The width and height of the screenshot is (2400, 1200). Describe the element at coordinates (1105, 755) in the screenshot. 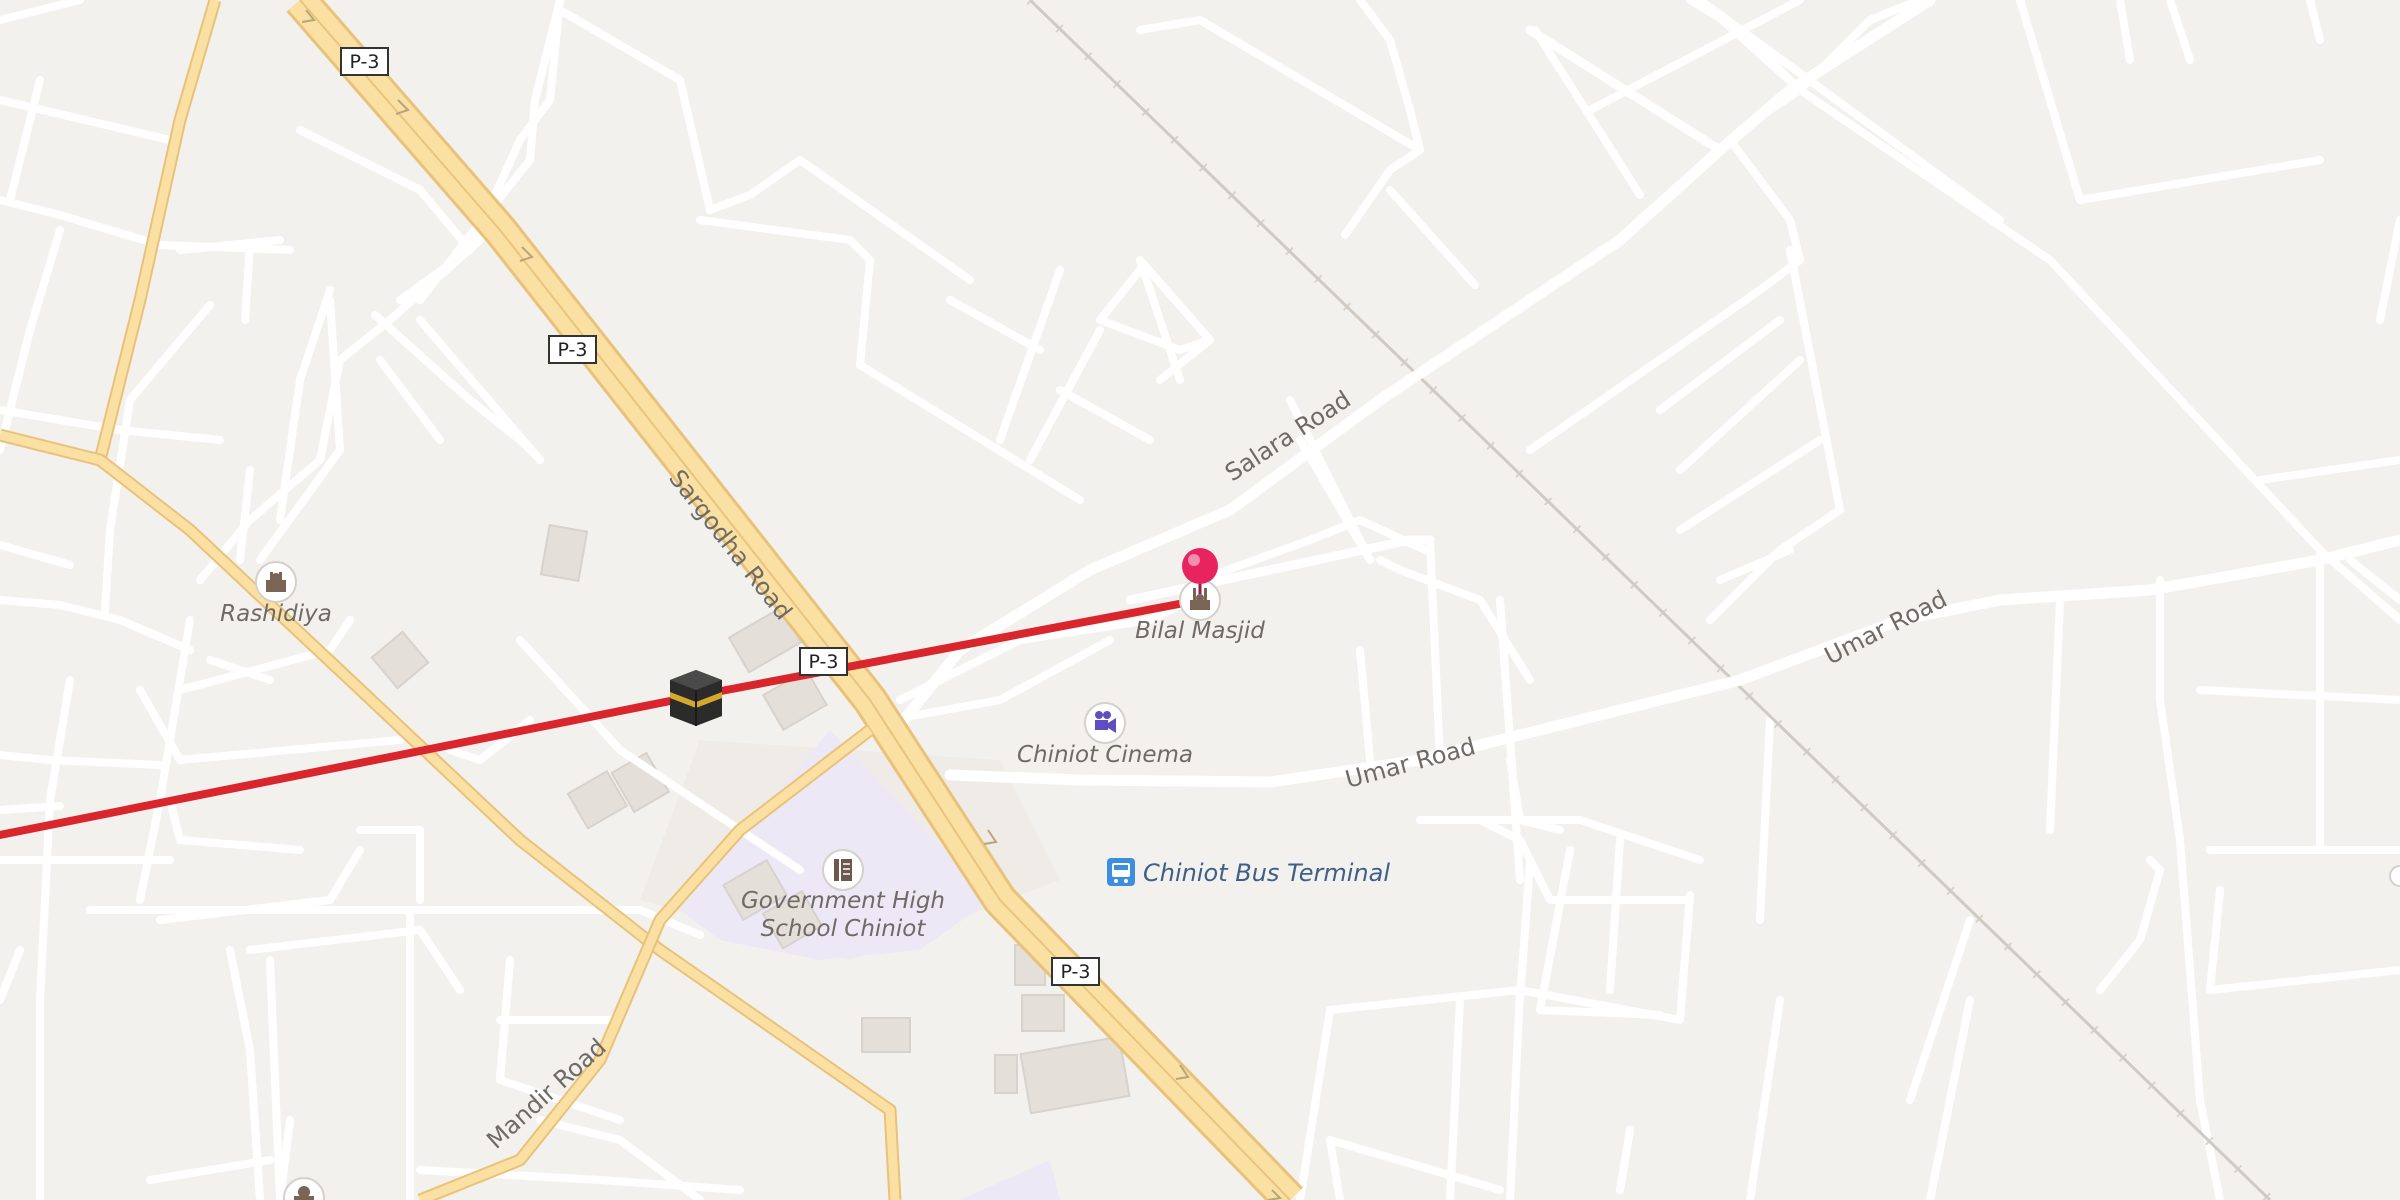

I see `poi-label-chiniot-cinema: Chiniot Cinema` at that location.